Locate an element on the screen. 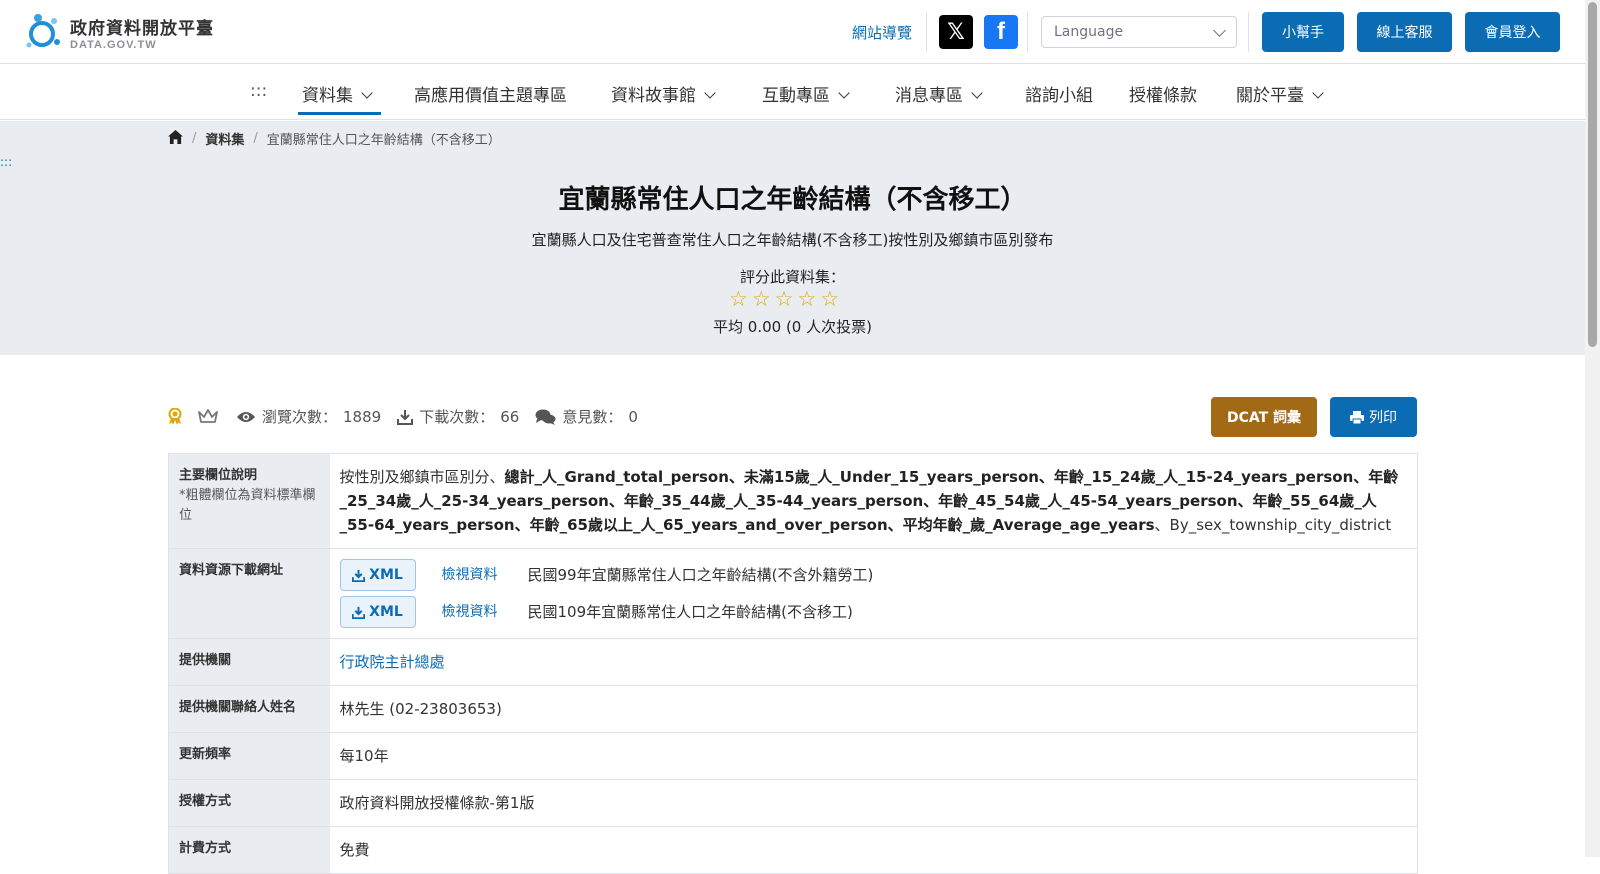 The image size is (1600, 874). resource-name: 民國109年宜蘭縣常住人口之年齡結構(不含移工) is located at coordinates (690, 612).